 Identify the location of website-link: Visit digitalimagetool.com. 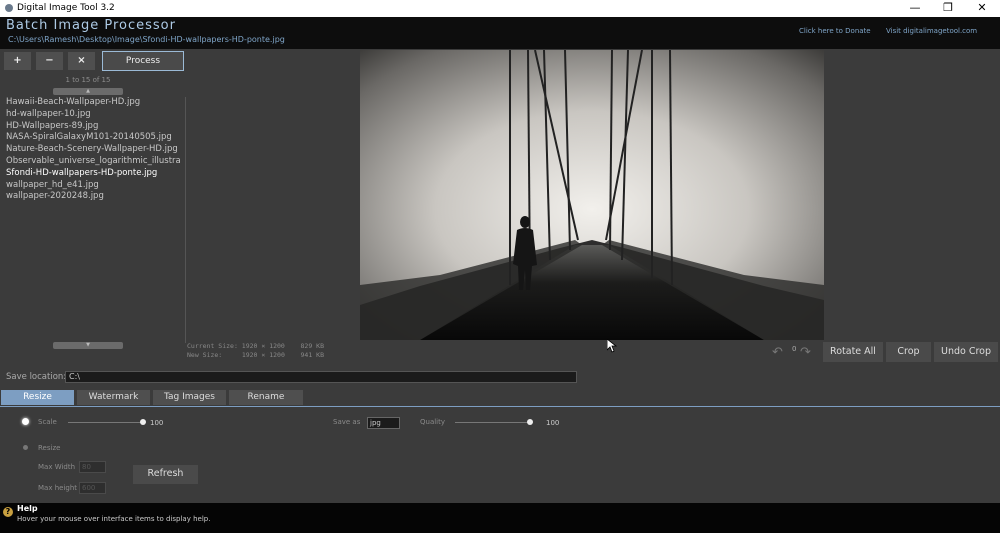
(931, 31).